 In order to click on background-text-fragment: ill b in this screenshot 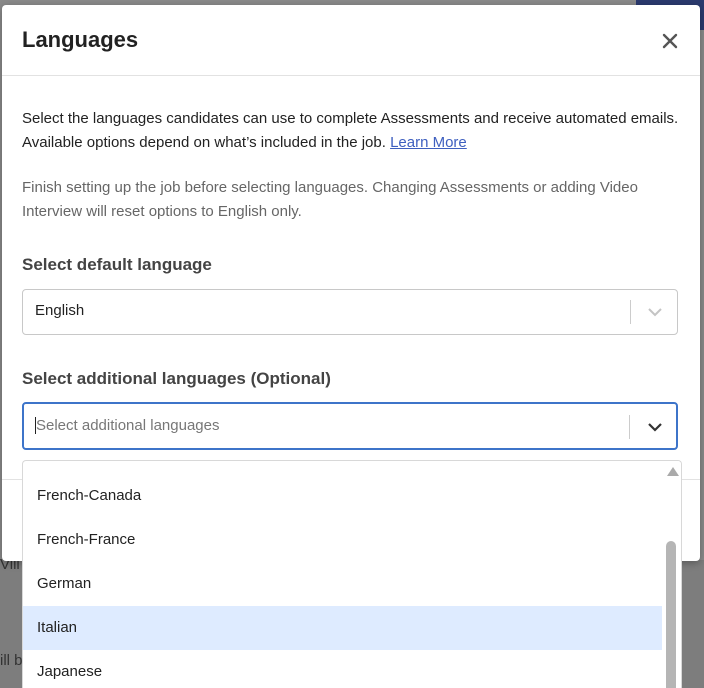, I will do `click(11, 660)`.